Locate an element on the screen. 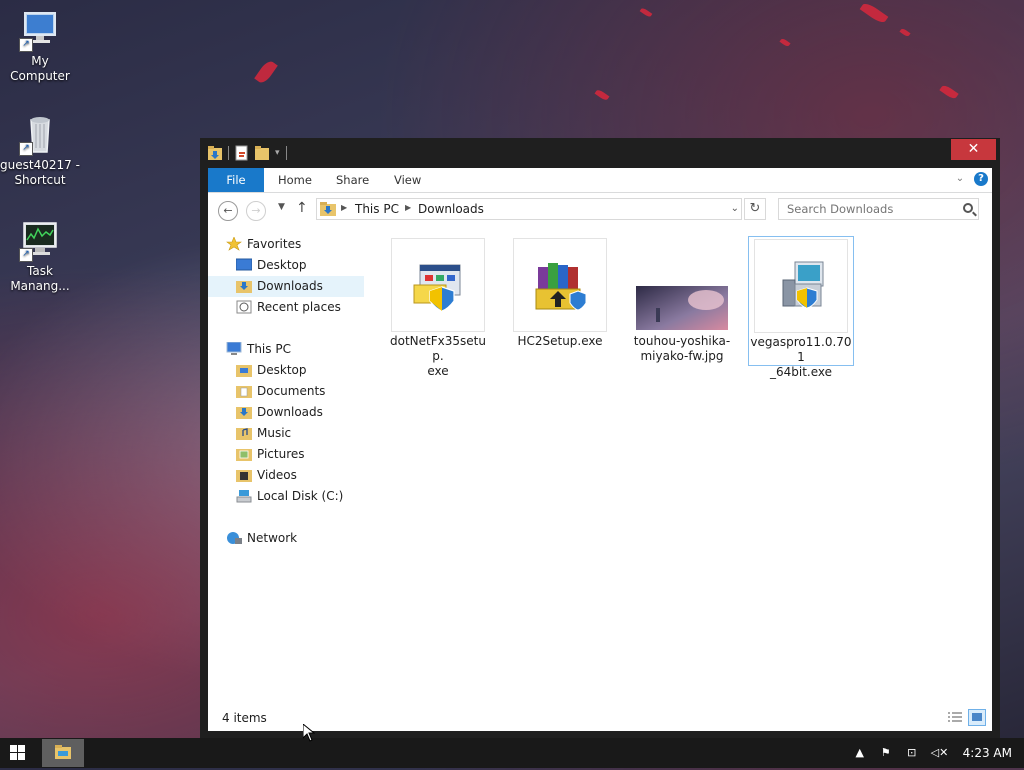  taskbar: ▲ ⚑ ⊡ ◁✕ 4:23 AM is located at coordinates (512, 753).